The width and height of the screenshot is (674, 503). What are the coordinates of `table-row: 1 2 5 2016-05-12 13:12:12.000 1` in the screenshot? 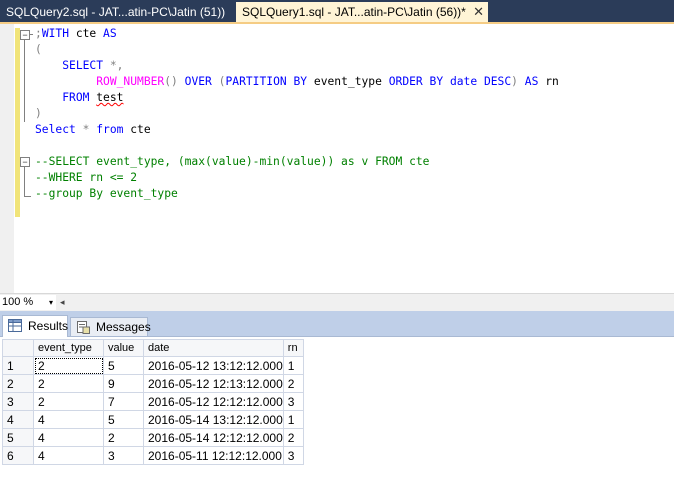 It's located at (153, 365).